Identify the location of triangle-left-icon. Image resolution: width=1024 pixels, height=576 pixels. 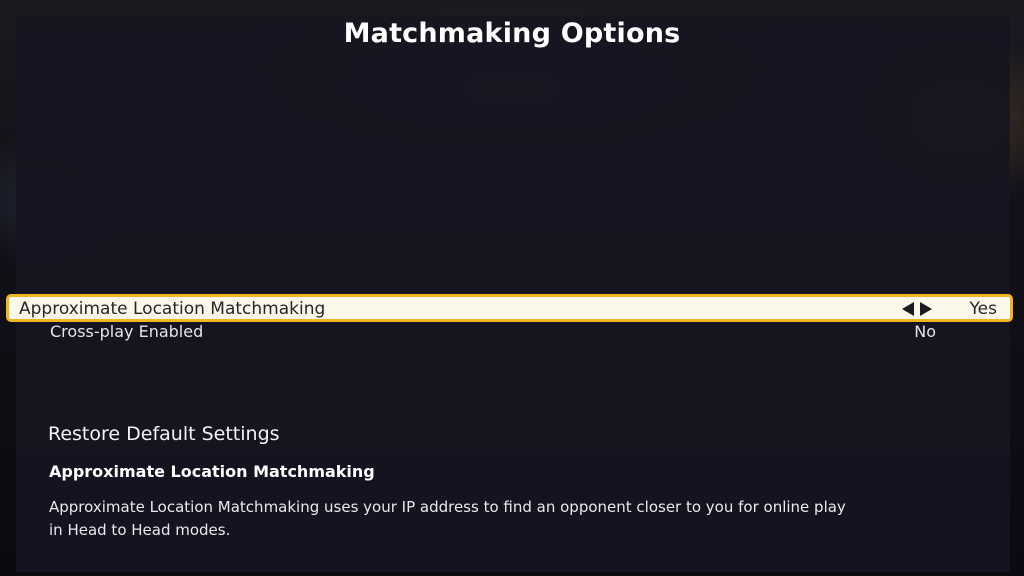
(908, 309).